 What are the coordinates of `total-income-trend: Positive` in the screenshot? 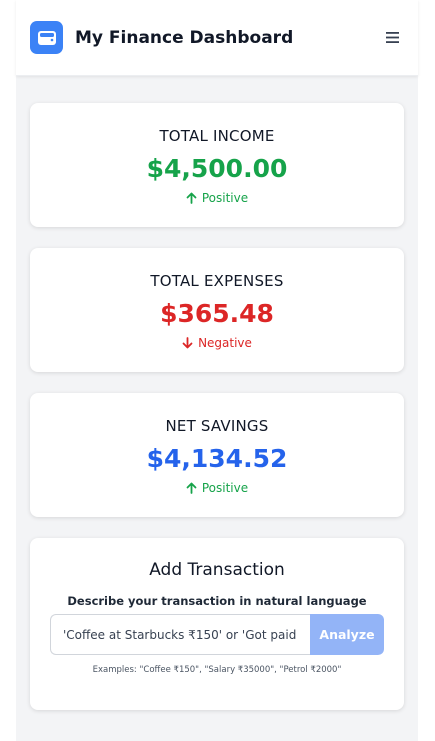 It's located at (217, 198).